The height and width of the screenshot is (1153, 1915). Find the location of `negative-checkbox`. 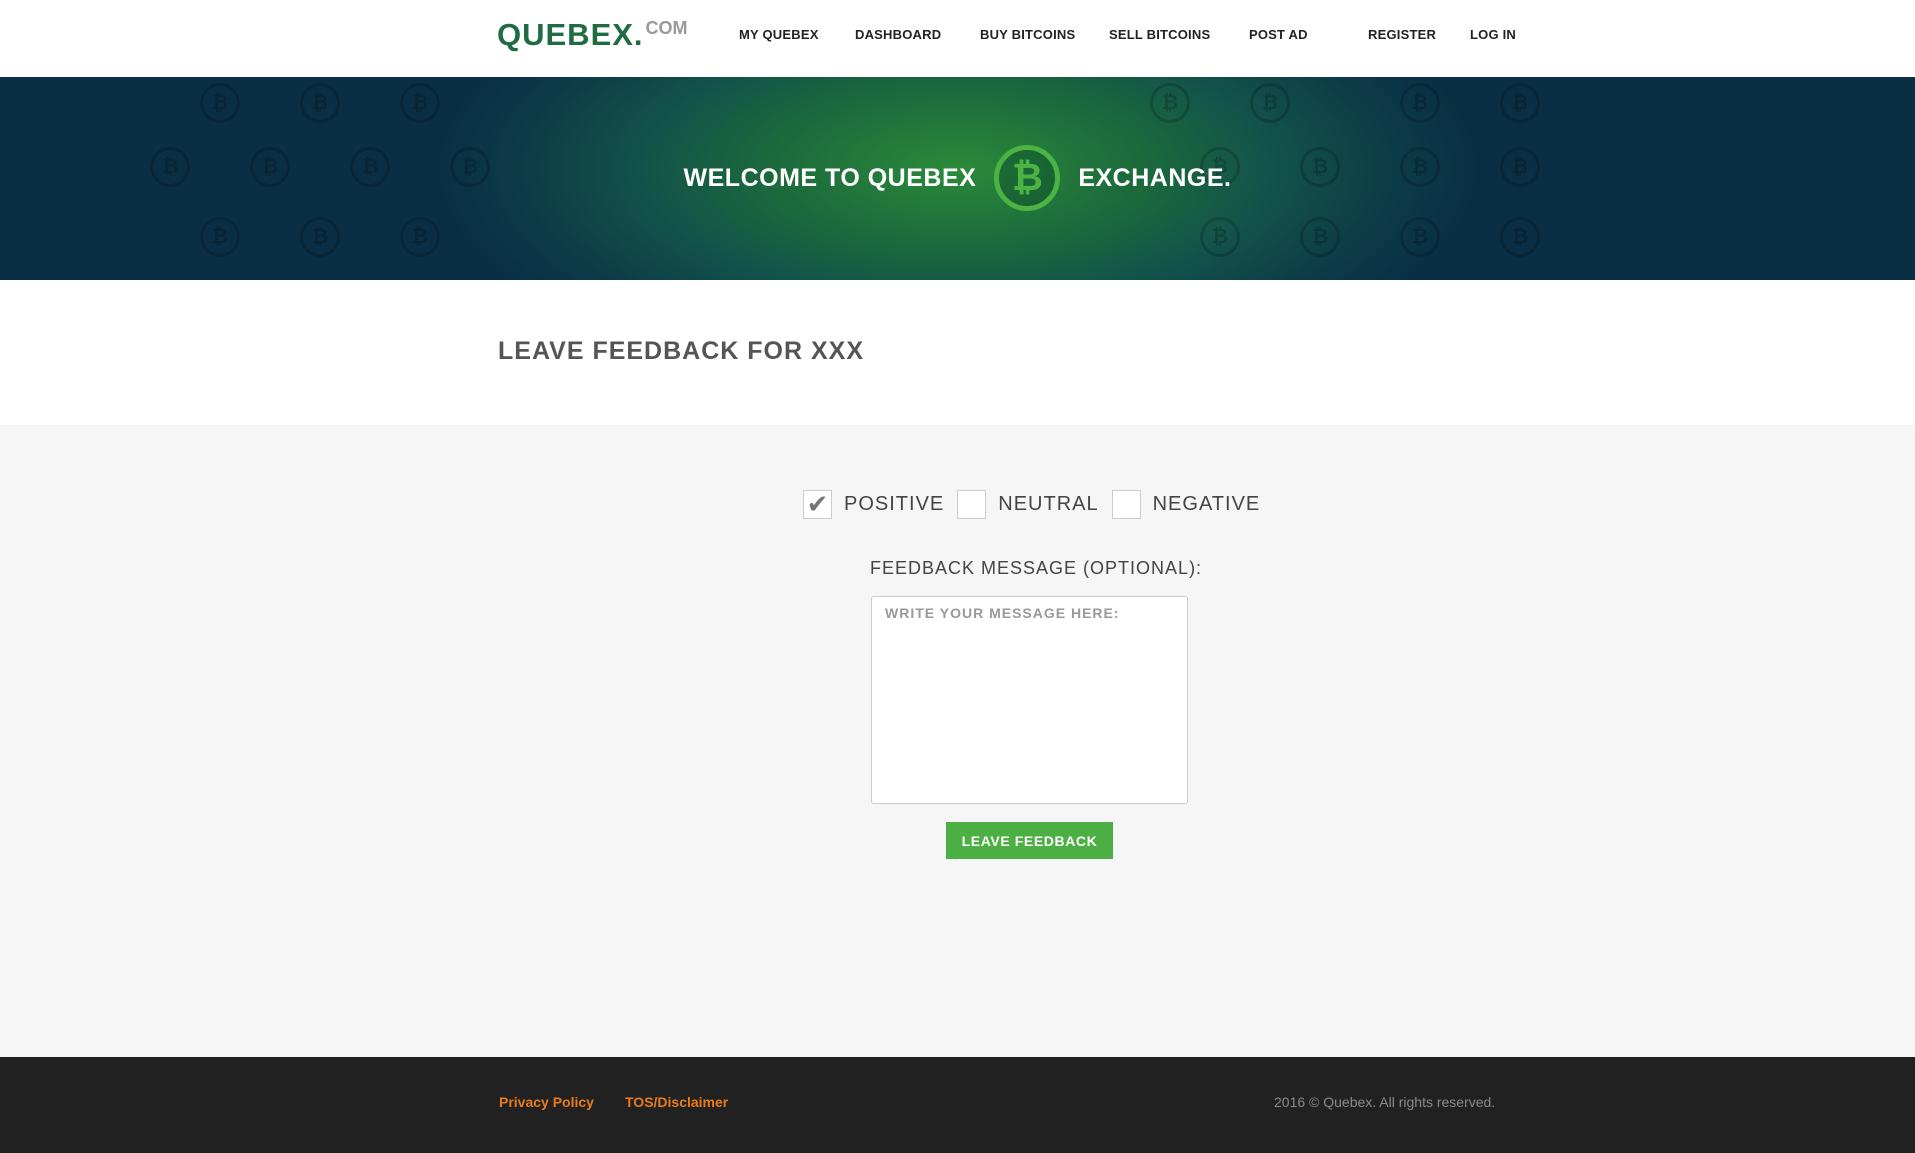

negative-checkbox is located at coordinates (1126, 504).